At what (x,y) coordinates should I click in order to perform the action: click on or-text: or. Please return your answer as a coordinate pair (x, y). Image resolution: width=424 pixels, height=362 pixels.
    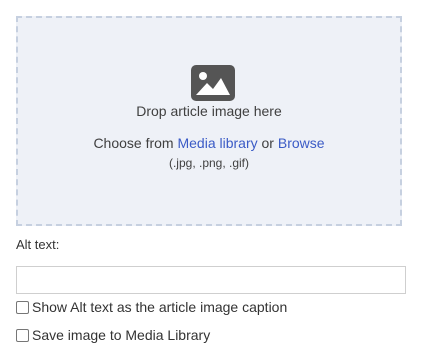
    Looking at the image, I should click on (267, 143).